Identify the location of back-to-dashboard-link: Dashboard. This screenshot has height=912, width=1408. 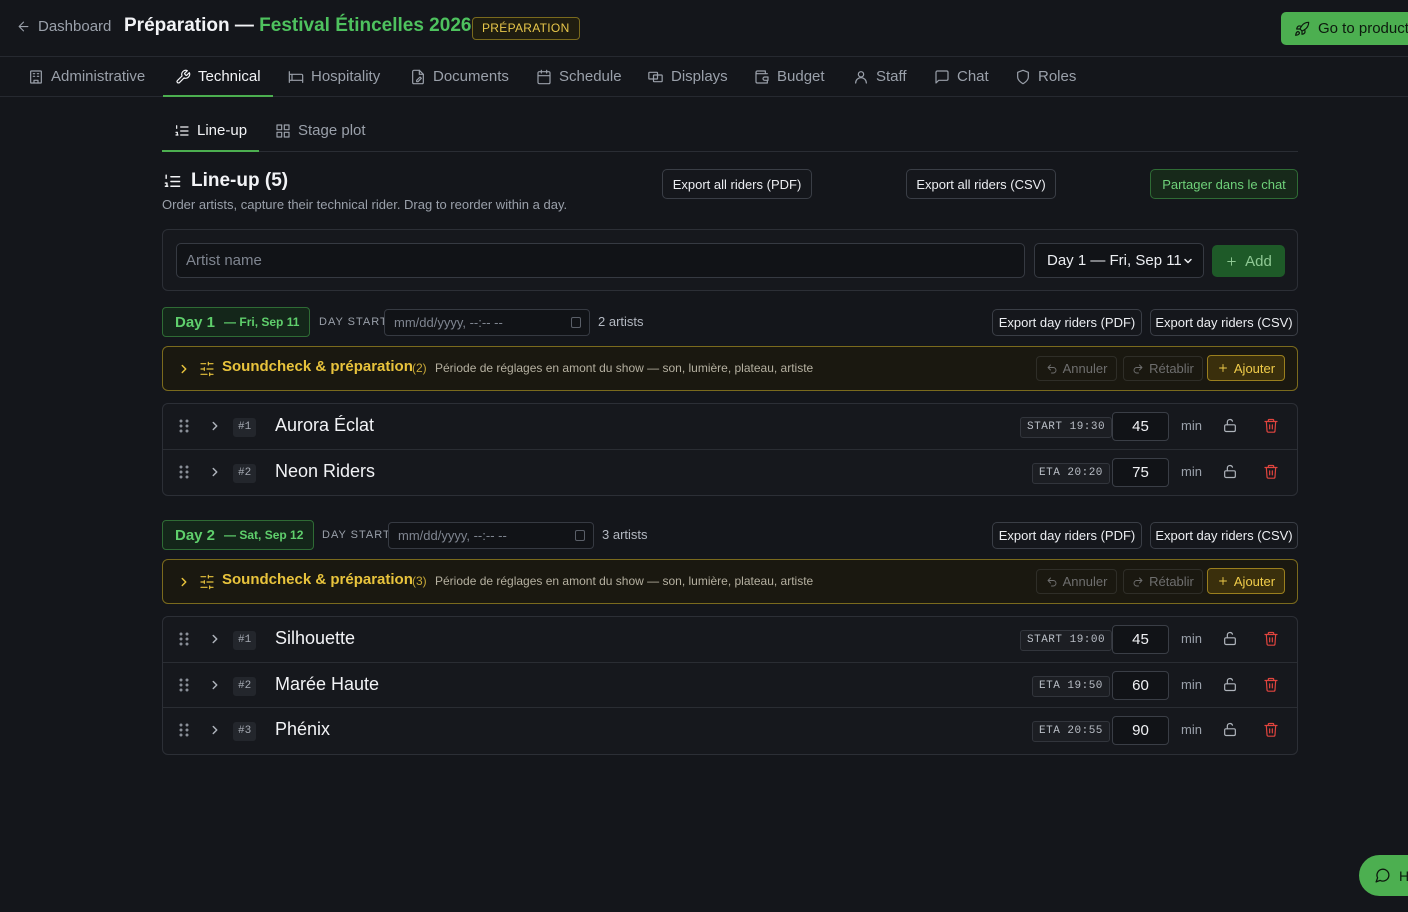
(63, 26).